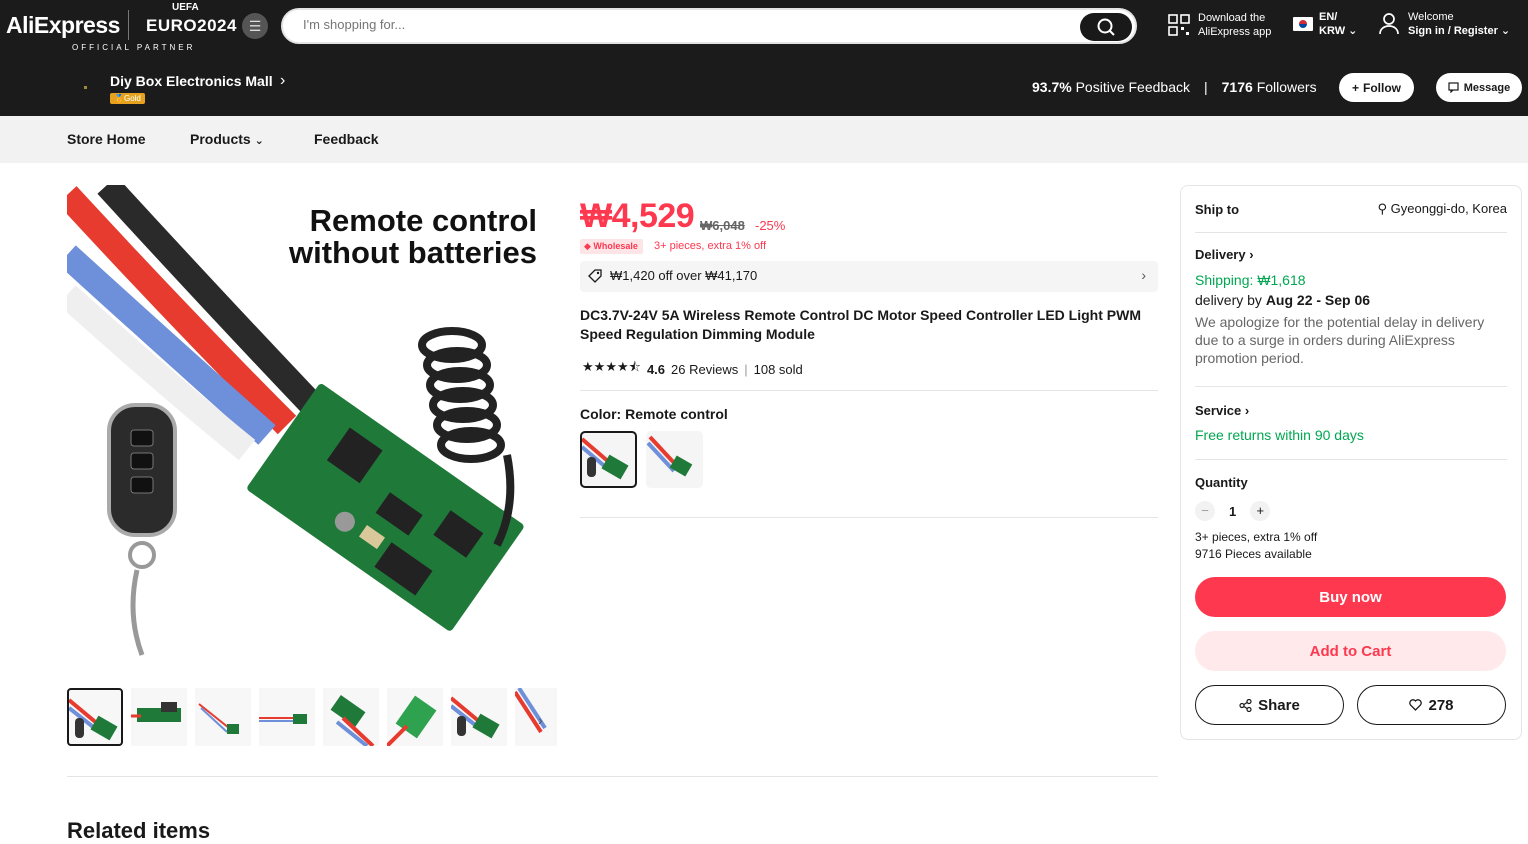 Image resolution: width=1528 pixels, height=844 pixels. I want to click on language-currency-selector: EN/ KRW ⌄, so click(1325, 24).